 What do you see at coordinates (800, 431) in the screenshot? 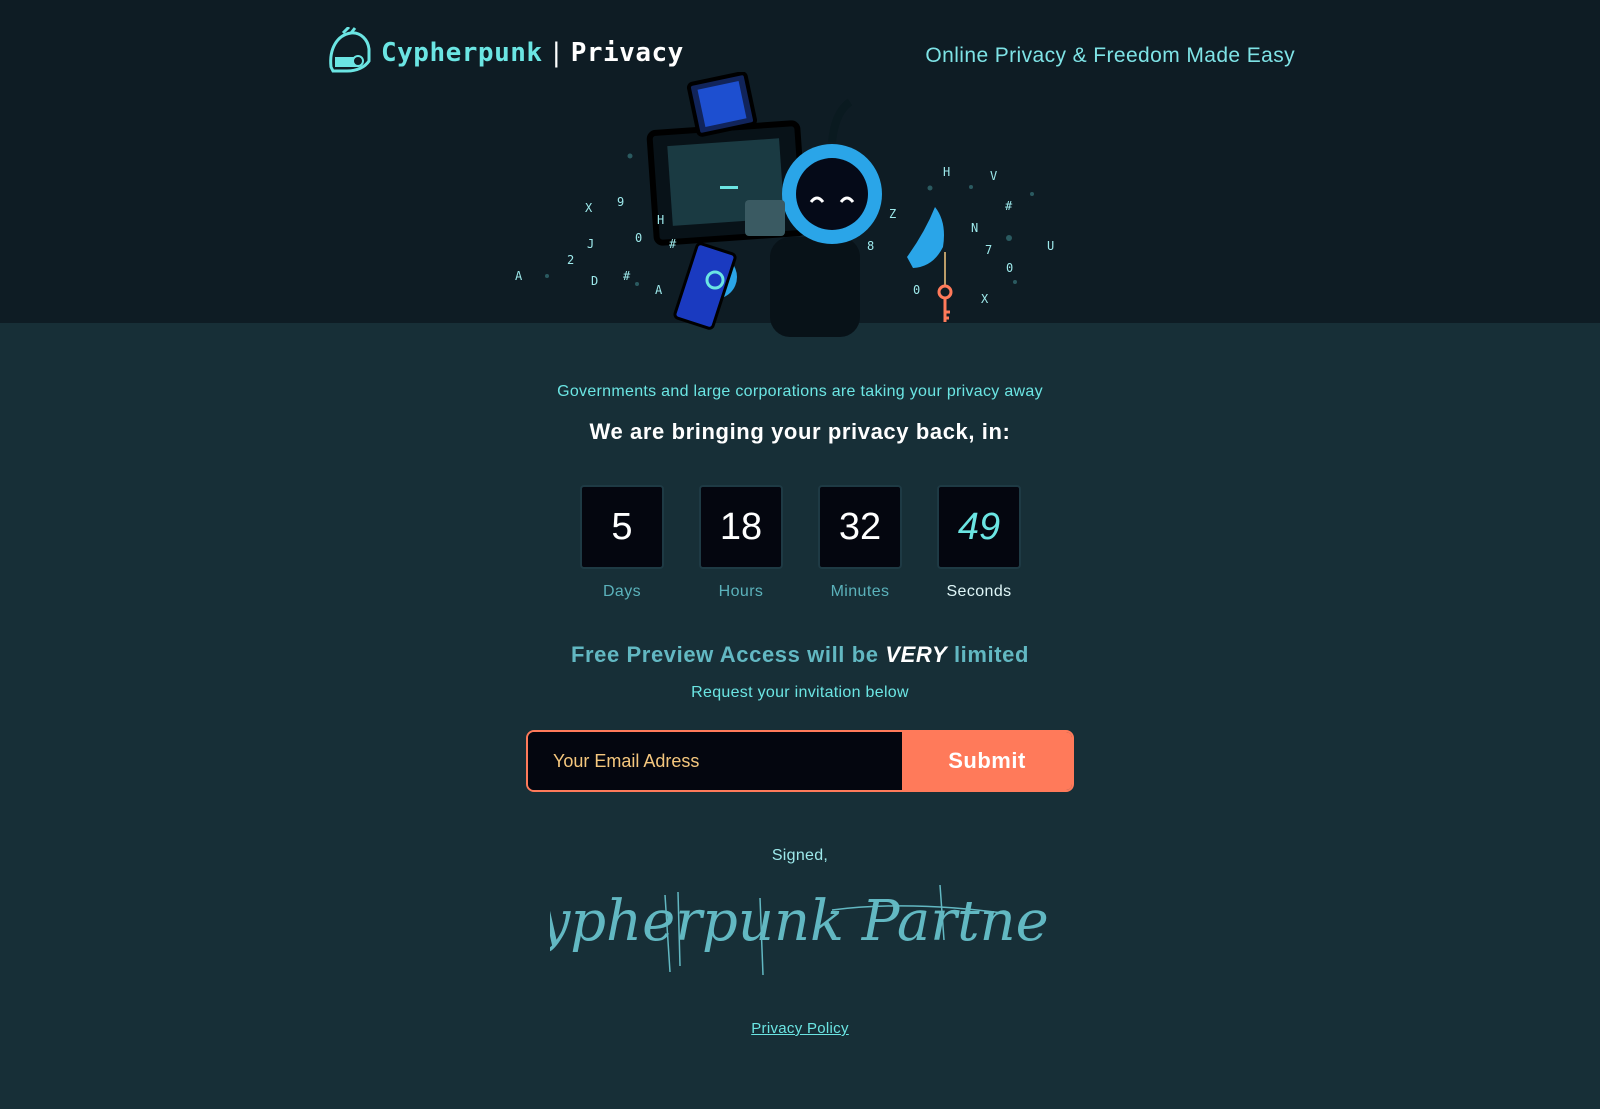
I see `countdown-headline: We are bringing your privacy back, in:` at bounding box center [800, 431].